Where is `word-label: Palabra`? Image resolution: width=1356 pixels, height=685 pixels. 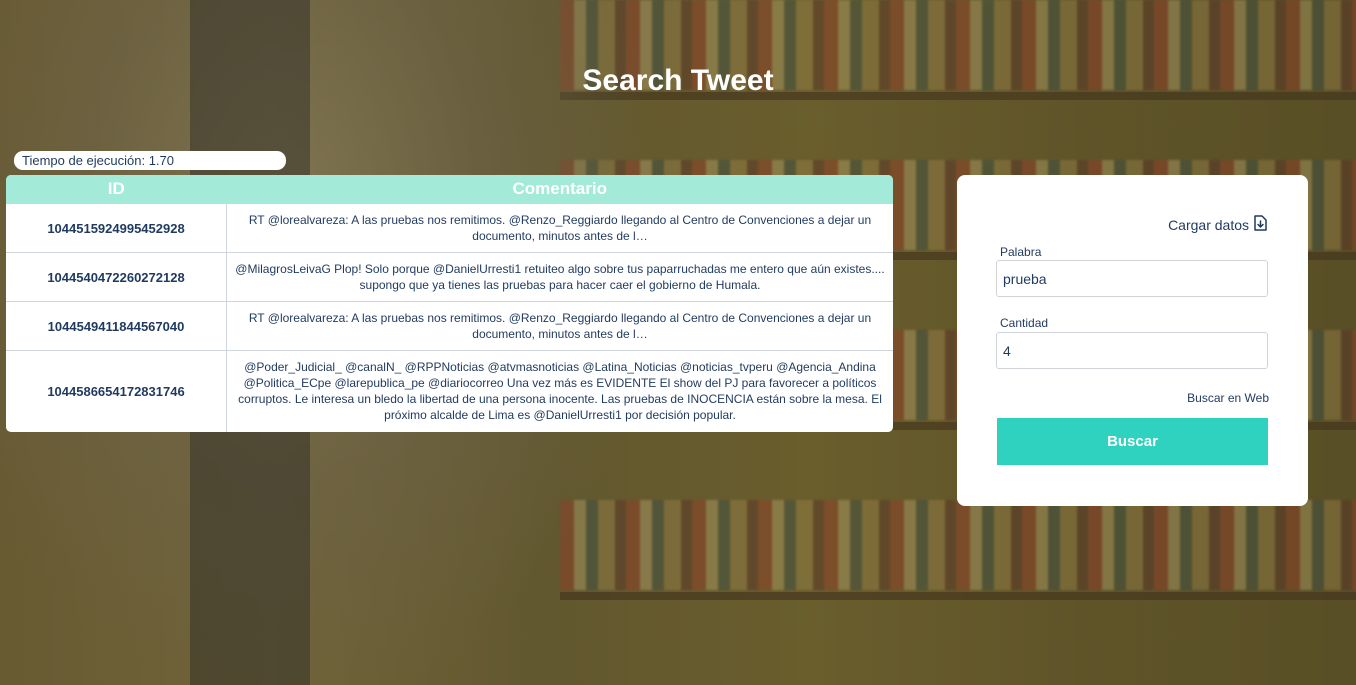
word-label: Palabra is located at coordinates (1021, 252).